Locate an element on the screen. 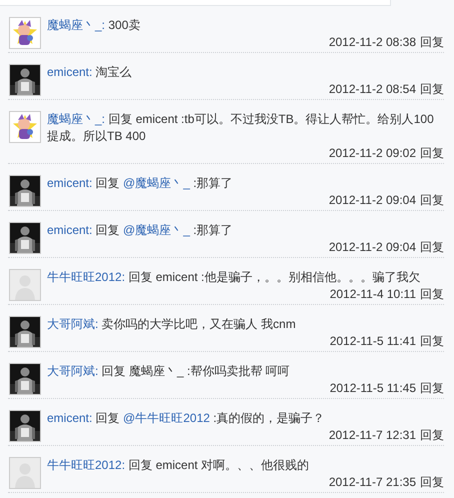 This screenshot has width=454, height=498. comment-text: 魔蝎座丶_: 300卖 is located at coordinates (94, 25).